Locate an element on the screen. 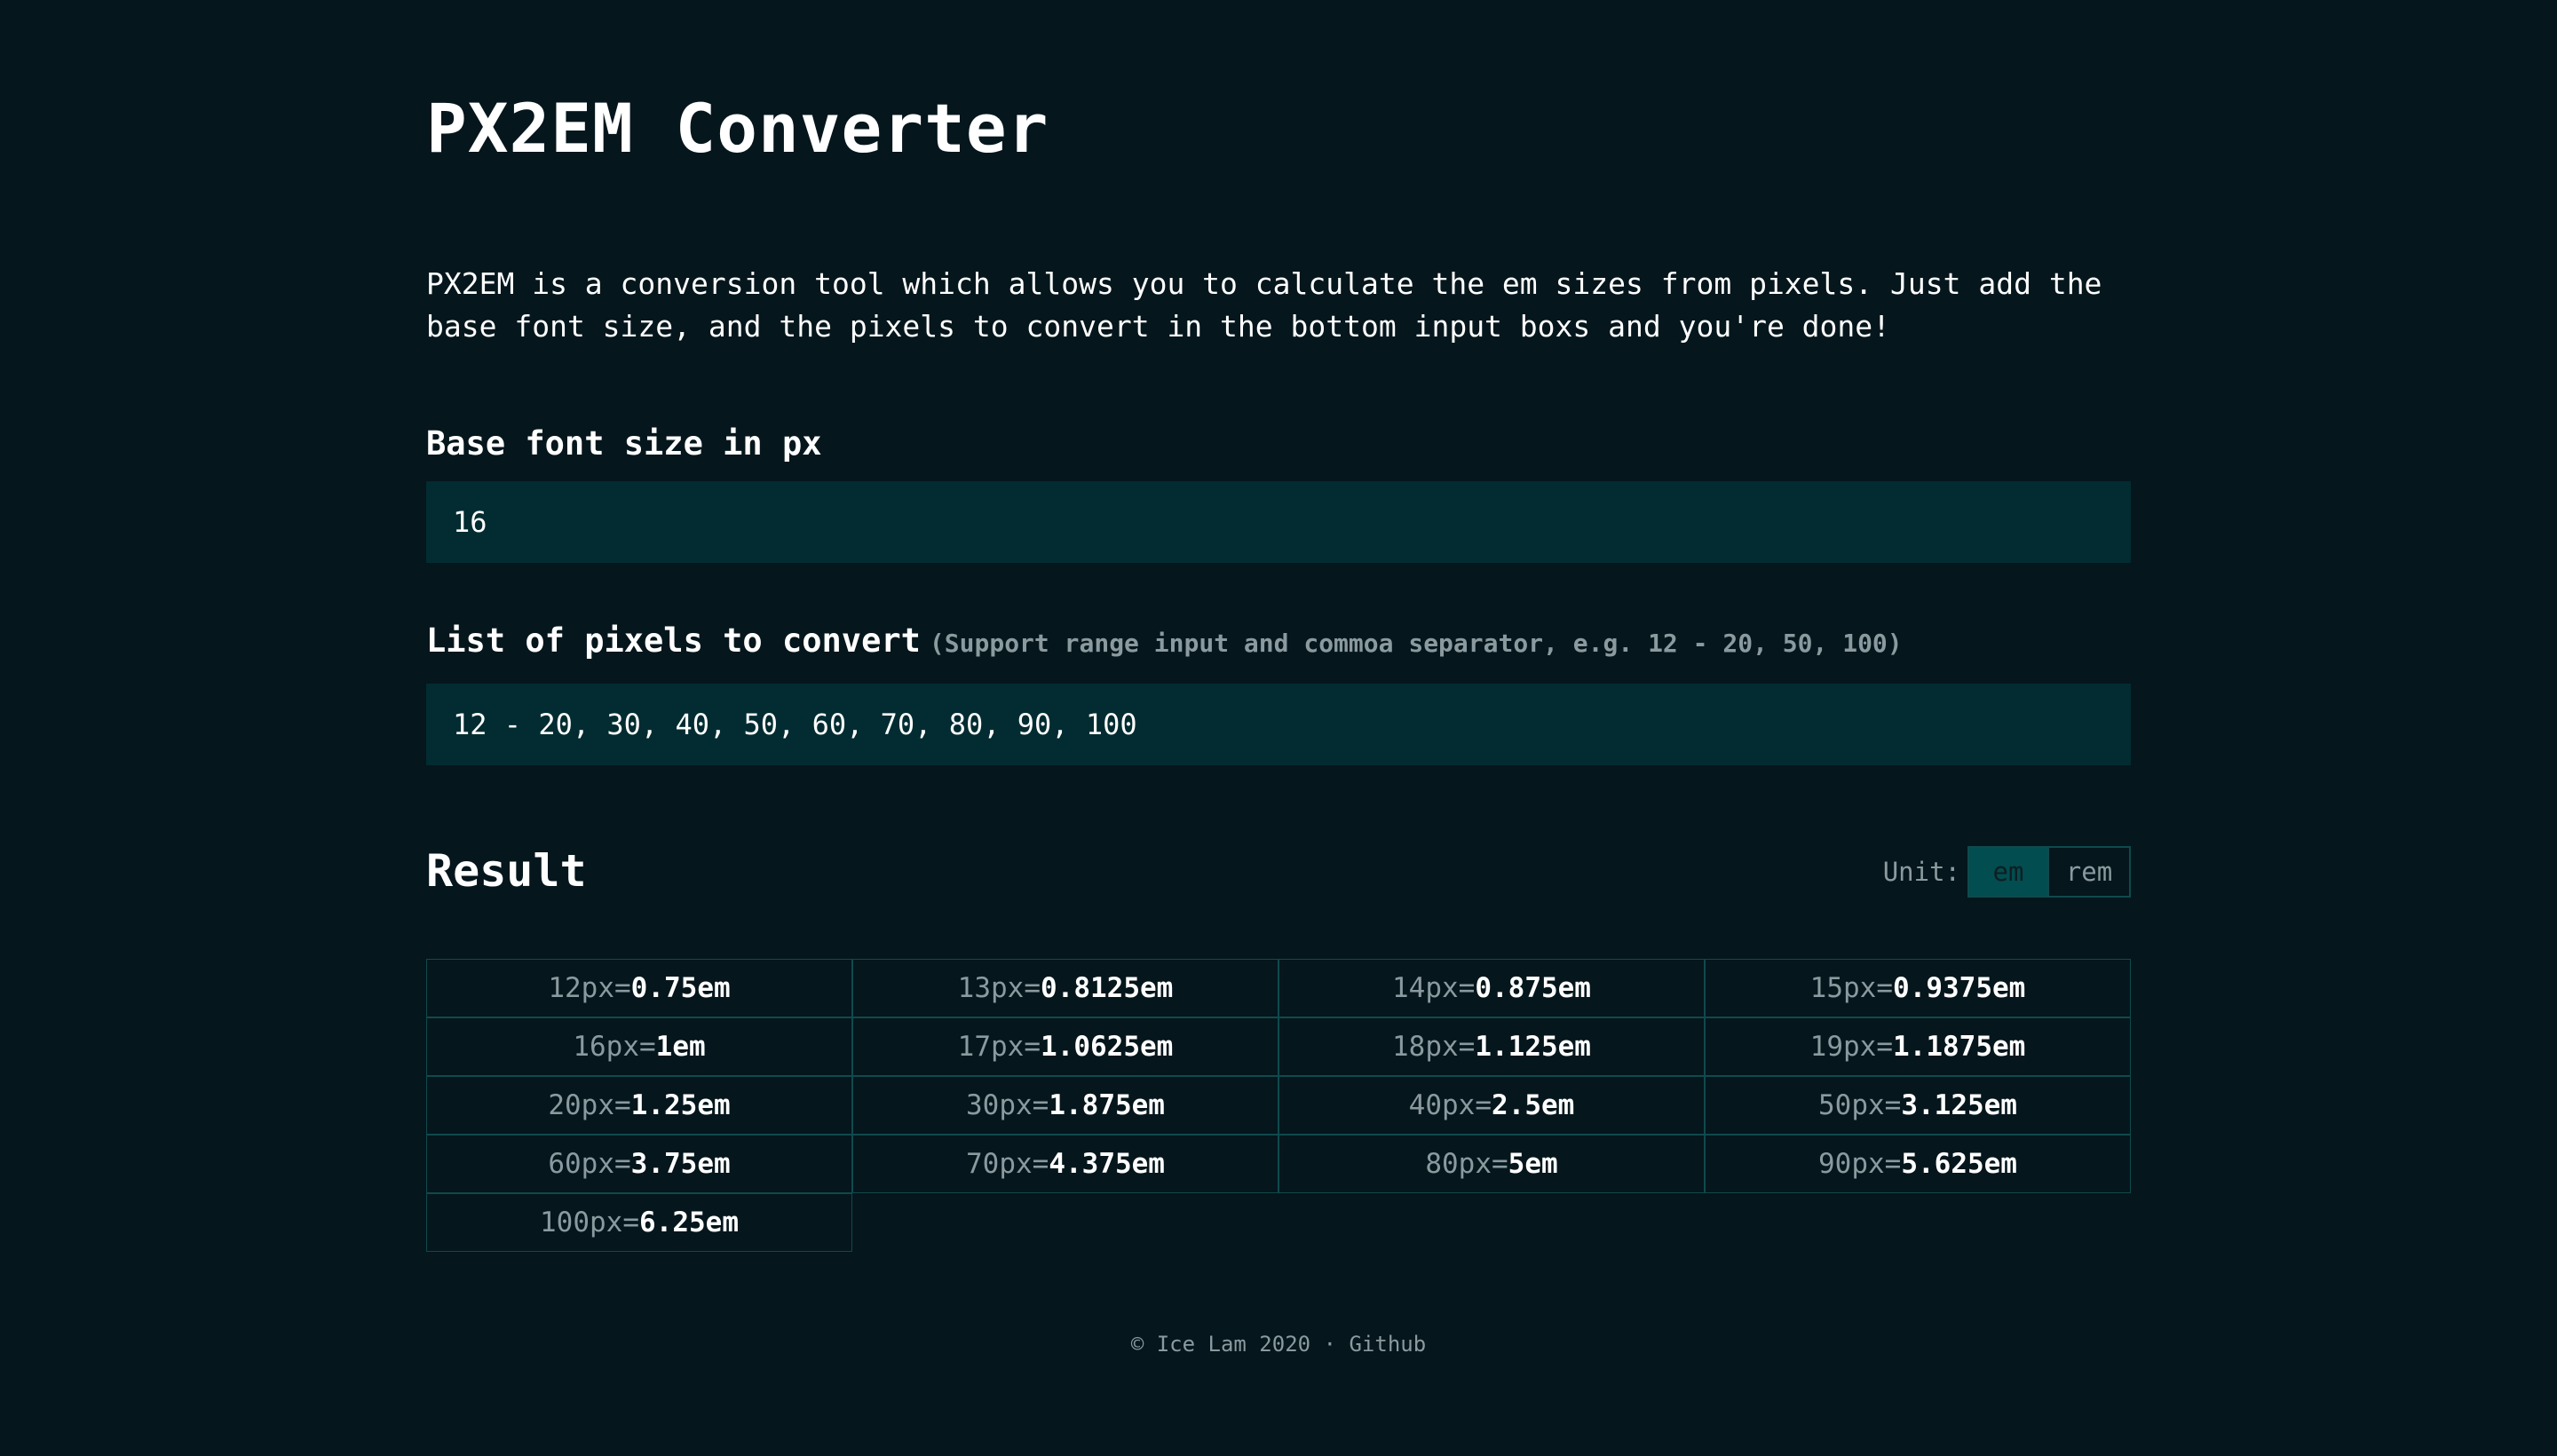 The image size is (2557, 1456). result-title: Result is located at coordinates (506, 871).